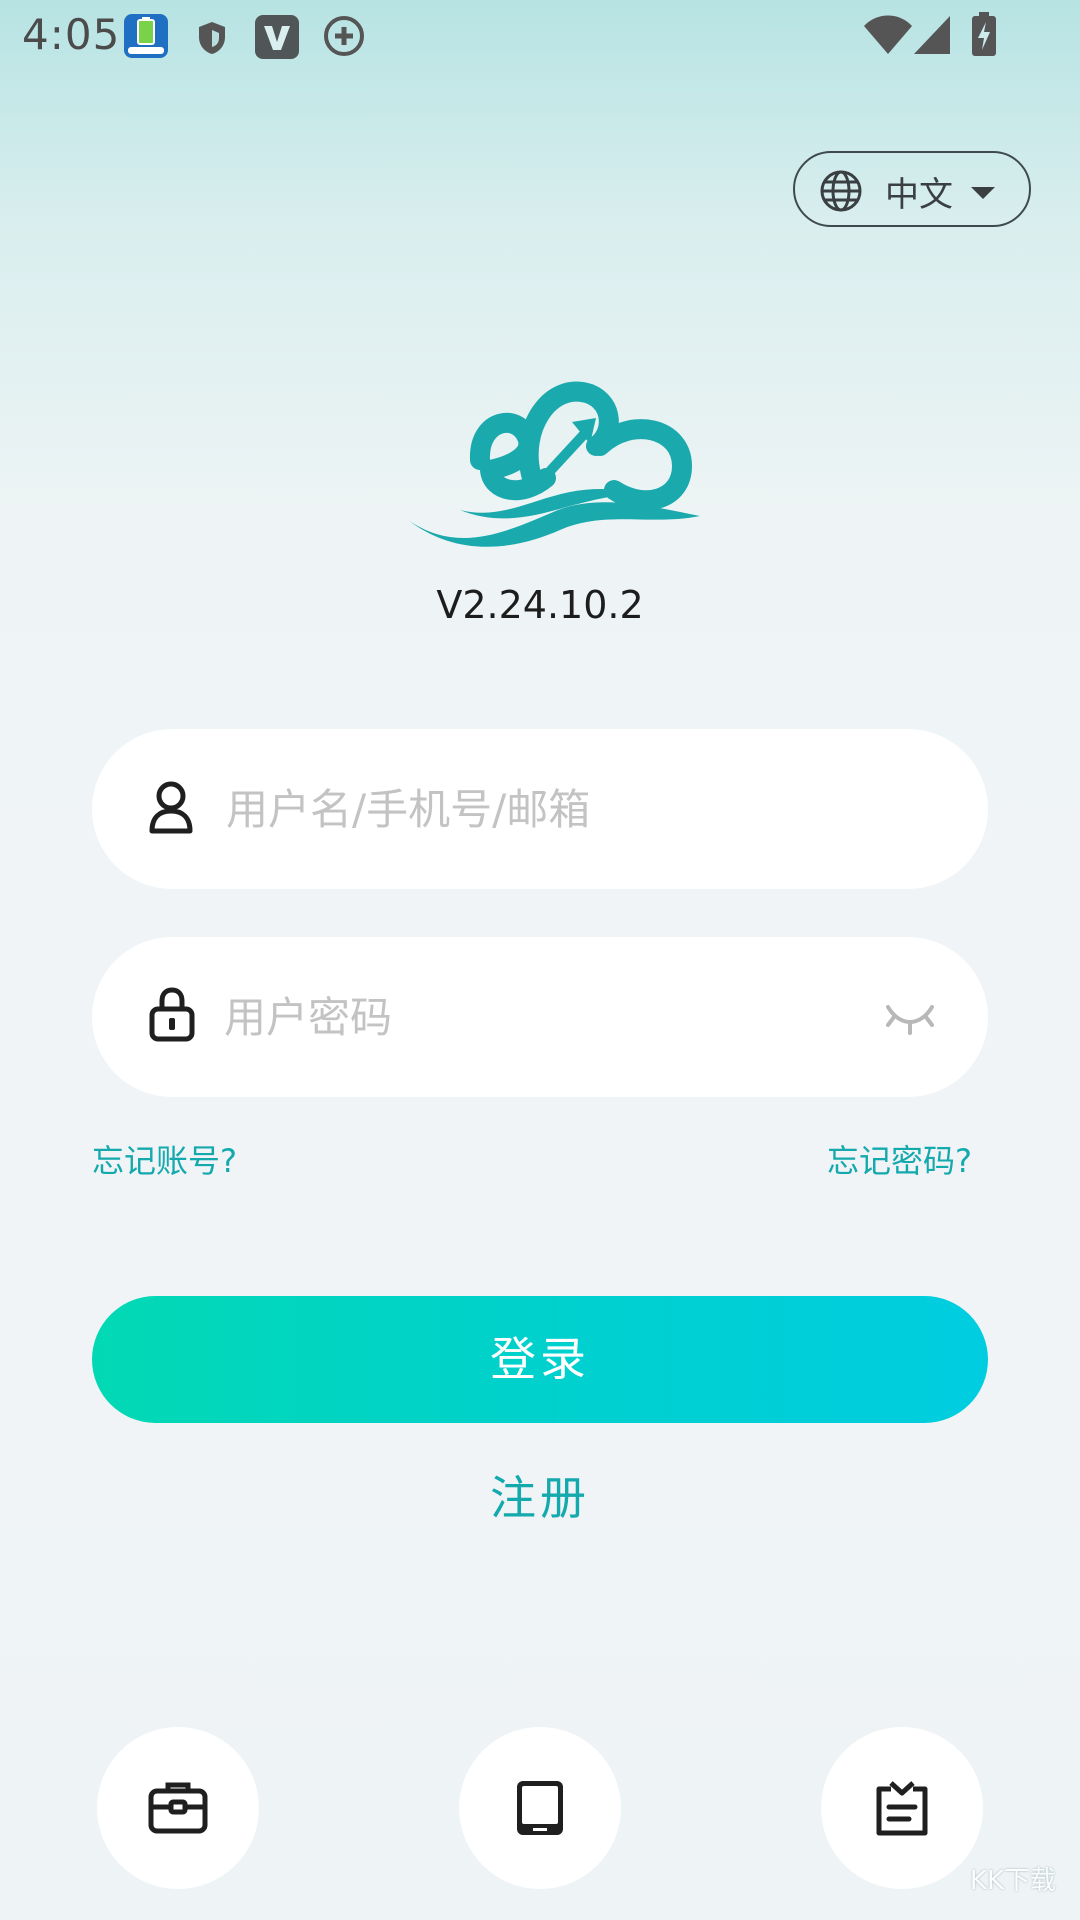 The height and width of the screenshot is (1920, 1080). I want to click on globe-icon, so click(841, 191).